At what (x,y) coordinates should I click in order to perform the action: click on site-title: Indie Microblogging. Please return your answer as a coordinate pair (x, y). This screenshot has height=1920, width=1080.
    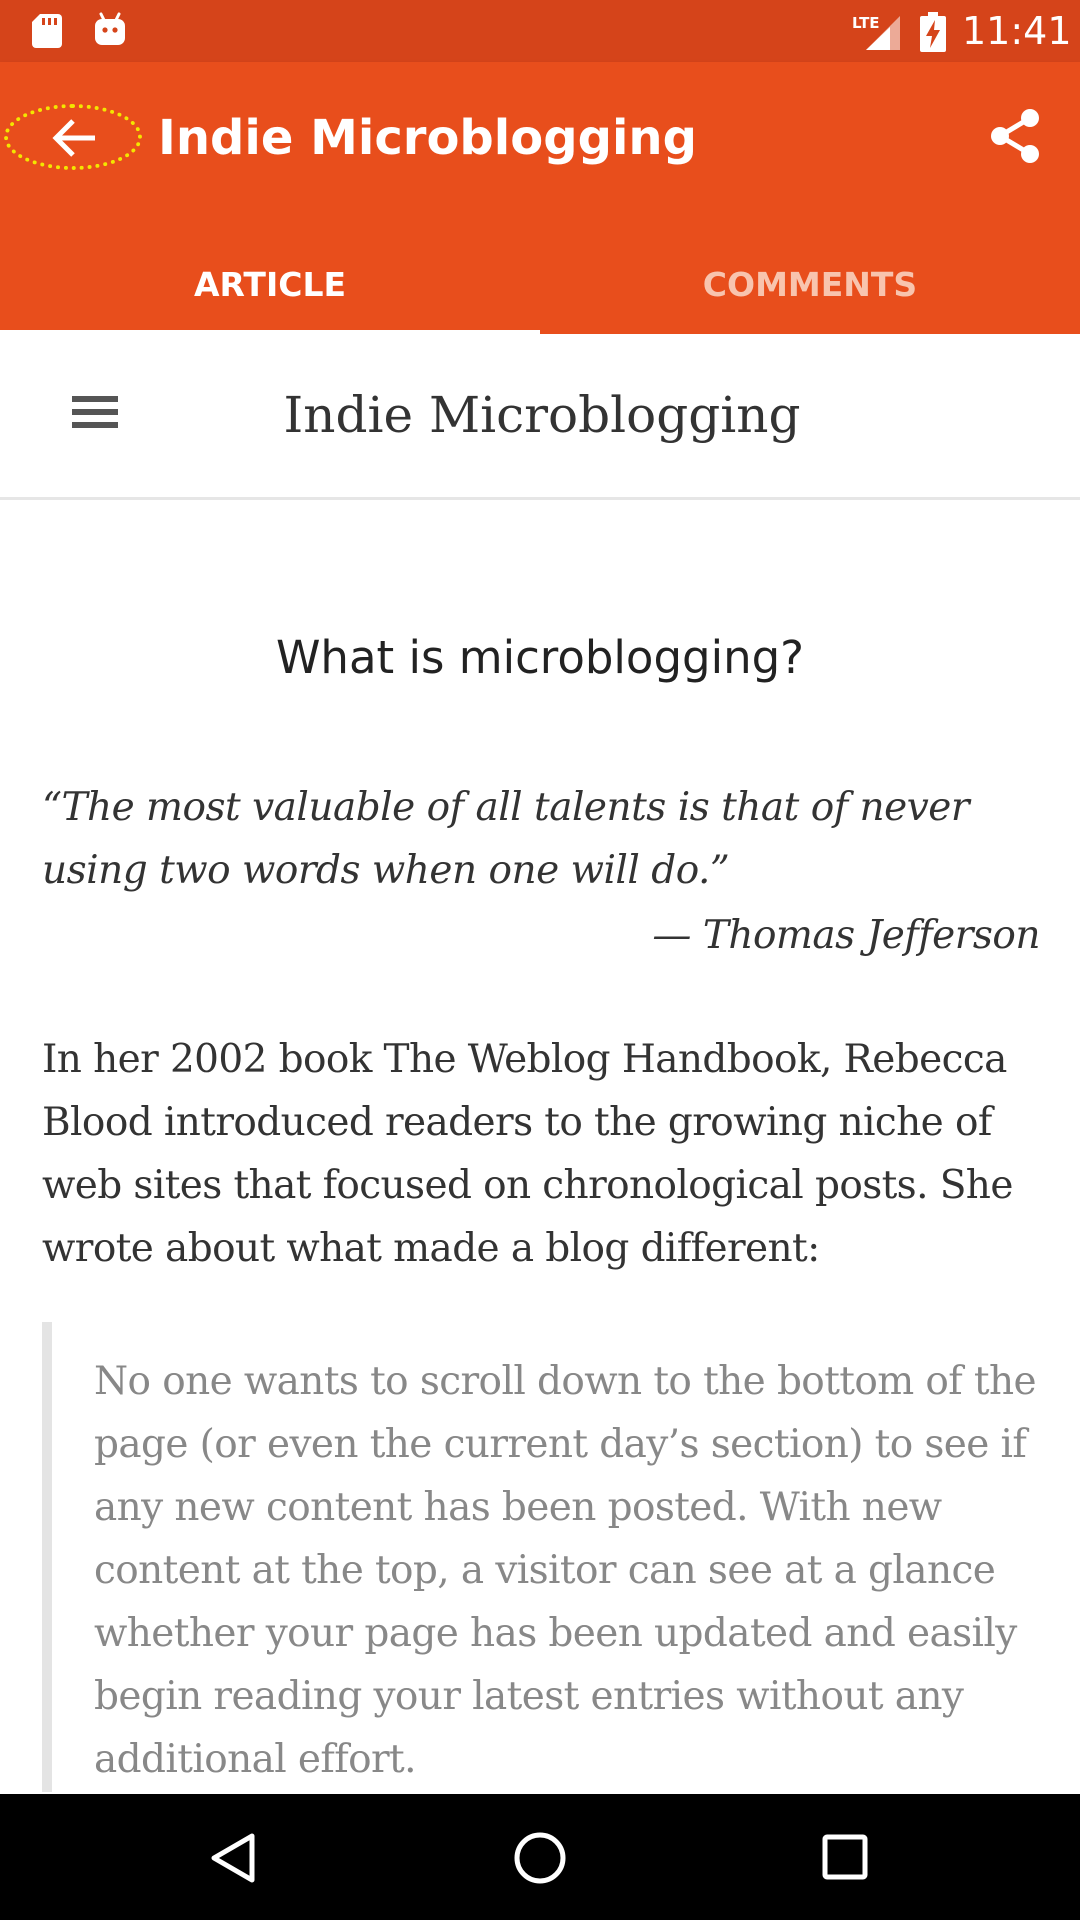
    Looking at the image, I should click on (540, 415).